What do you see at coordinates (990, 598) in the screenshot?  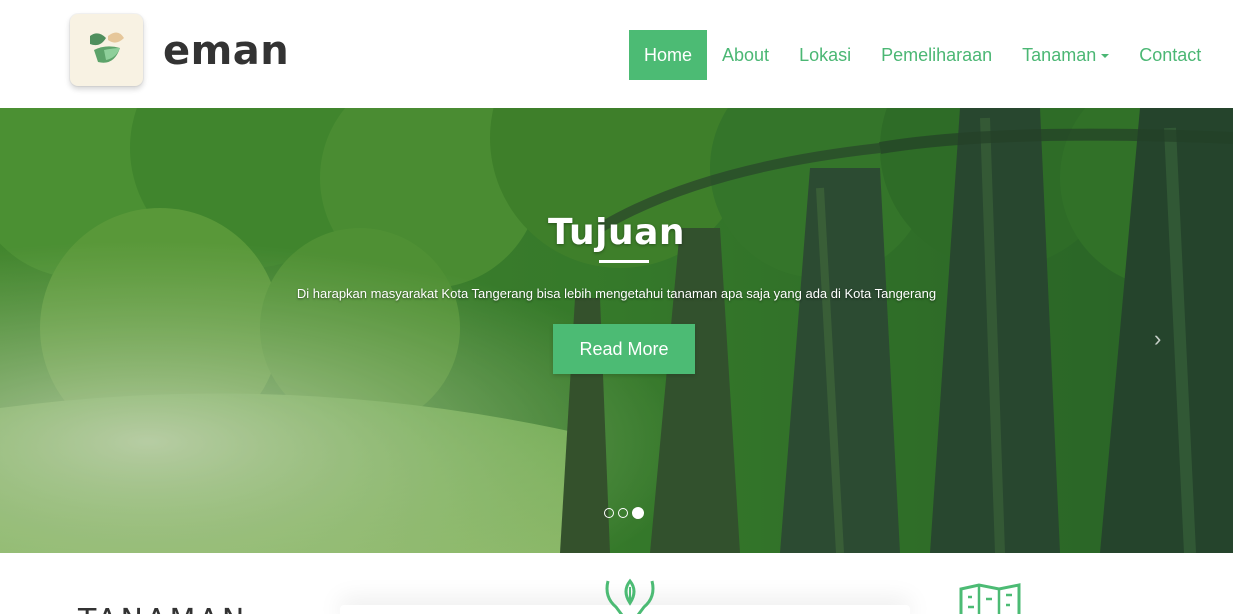 I see `map-icon` at bounding box center [990, 598].